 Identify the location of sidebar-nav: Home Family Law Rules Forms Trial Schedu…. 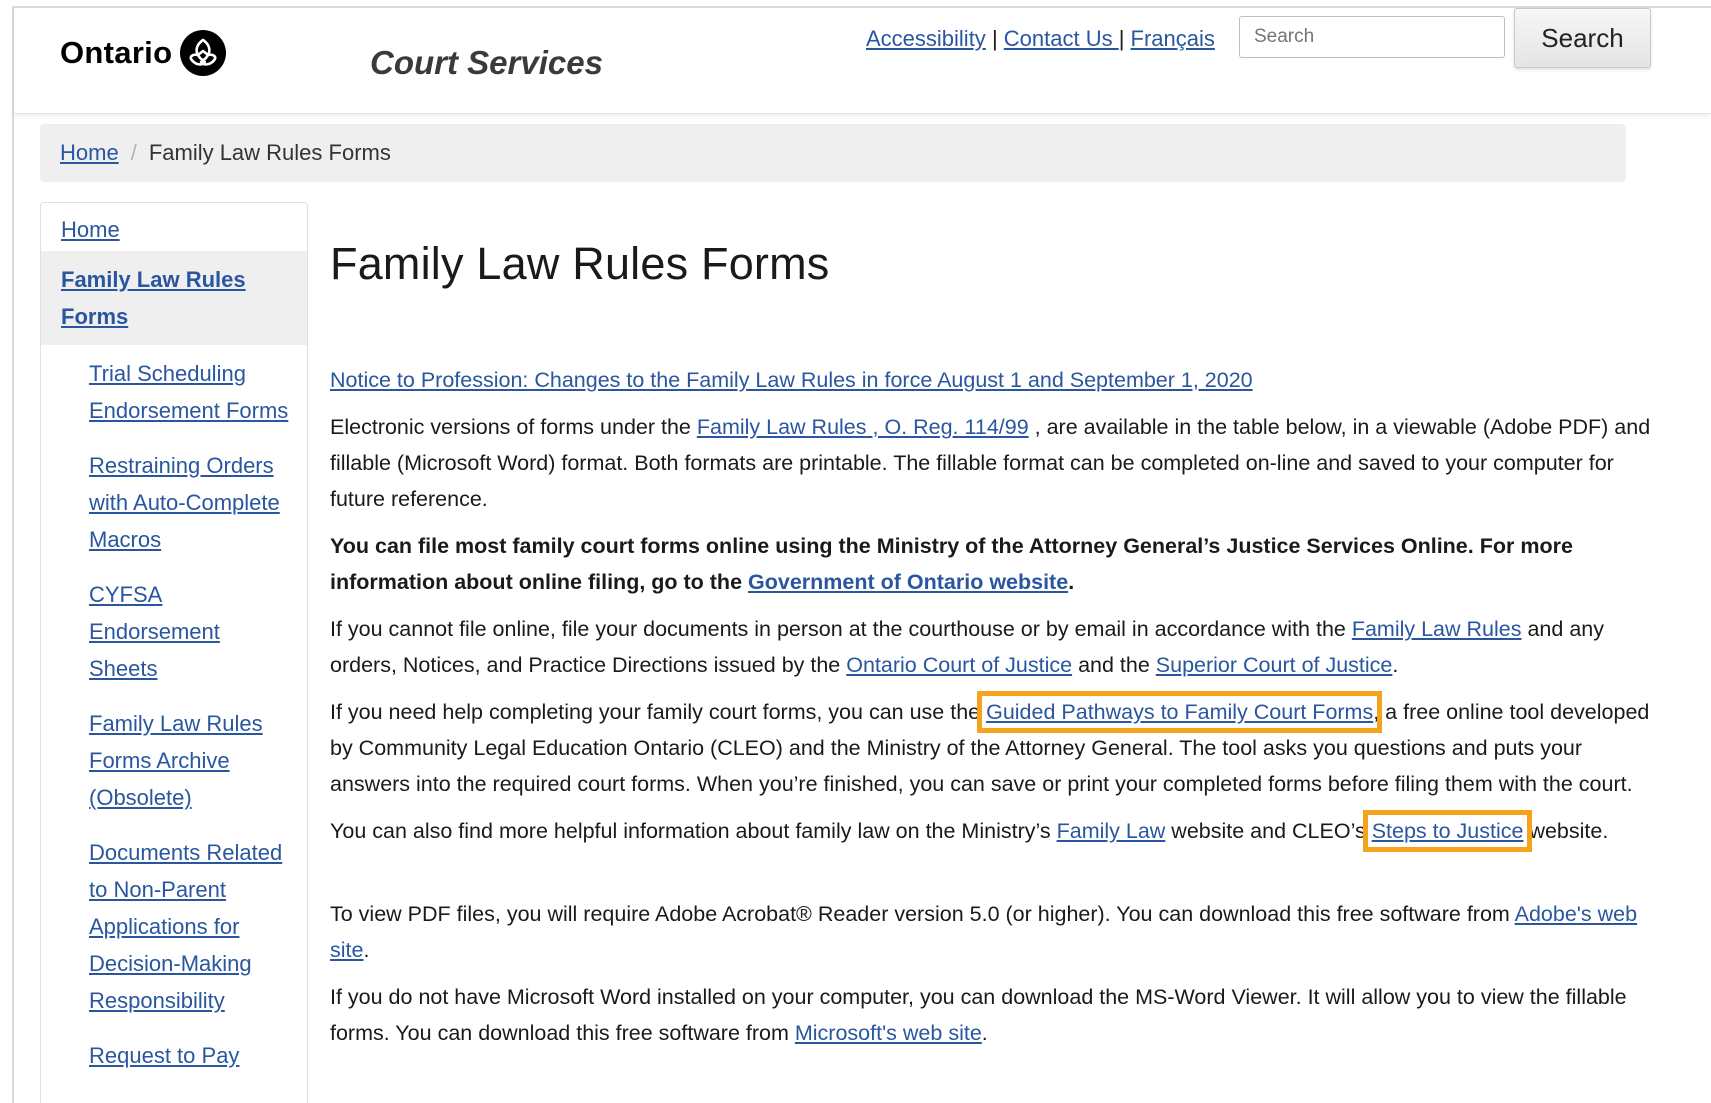
(174, 652).